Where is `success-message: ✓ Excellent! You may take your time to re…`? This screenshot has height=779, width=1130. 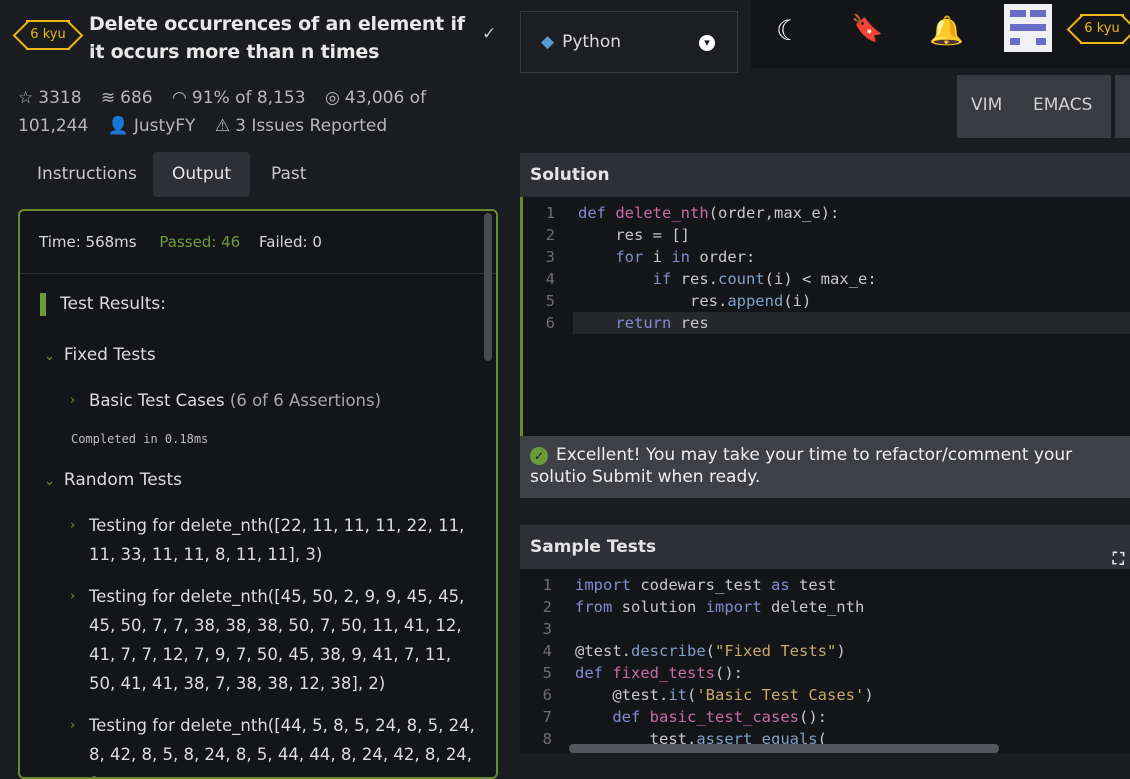
success-message: ✓ Excellent! You may take your time to re… is located at coordinates (825, 467).